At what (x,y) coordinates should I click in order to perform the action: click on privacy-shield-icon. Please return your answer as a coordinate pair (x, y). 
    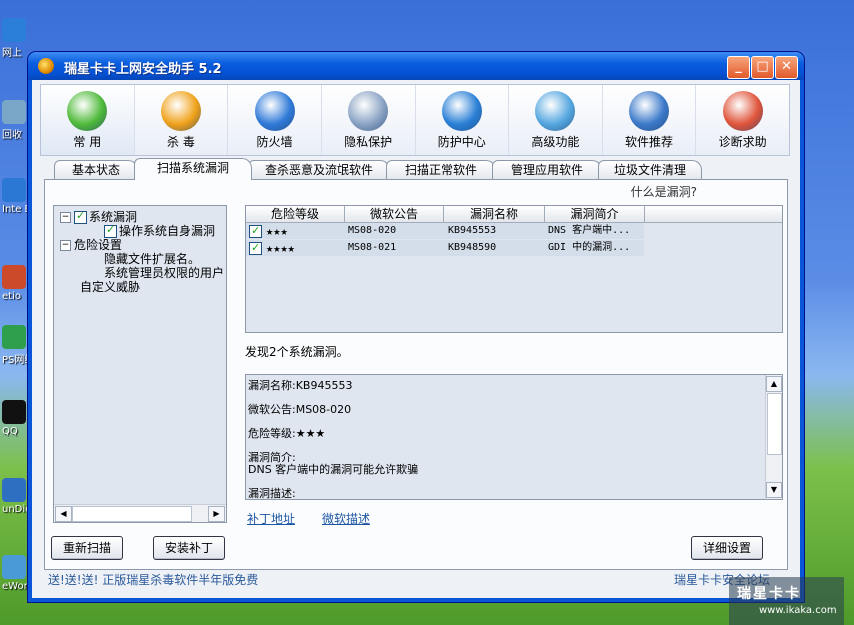
    Looking at the image, I should click on (368, 111).